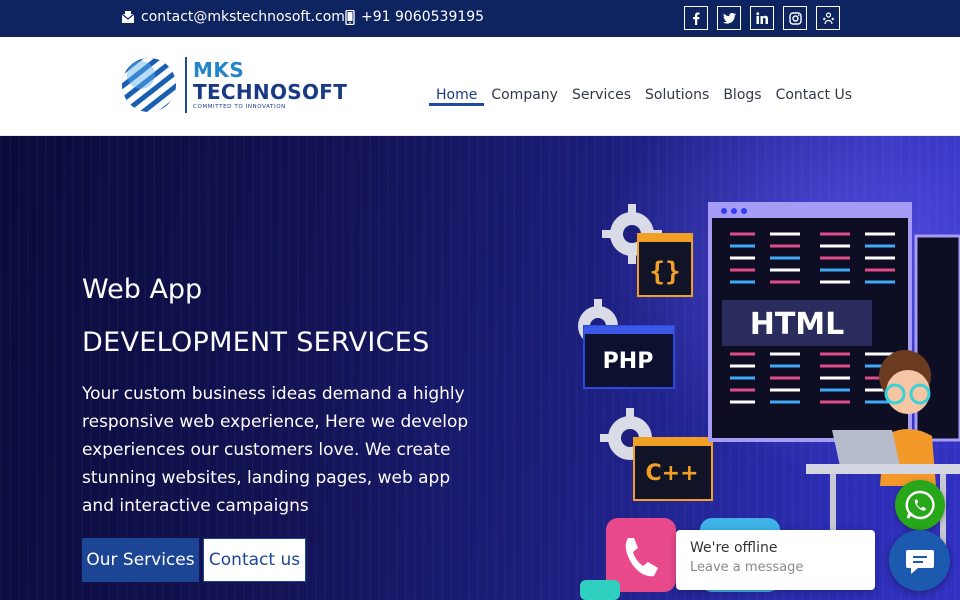 Image resolution: width=960 pixels, height=600 pixels. Describe the element at coordinates (795, 18) in the screenshot. I see `instagram-icon` at that location.